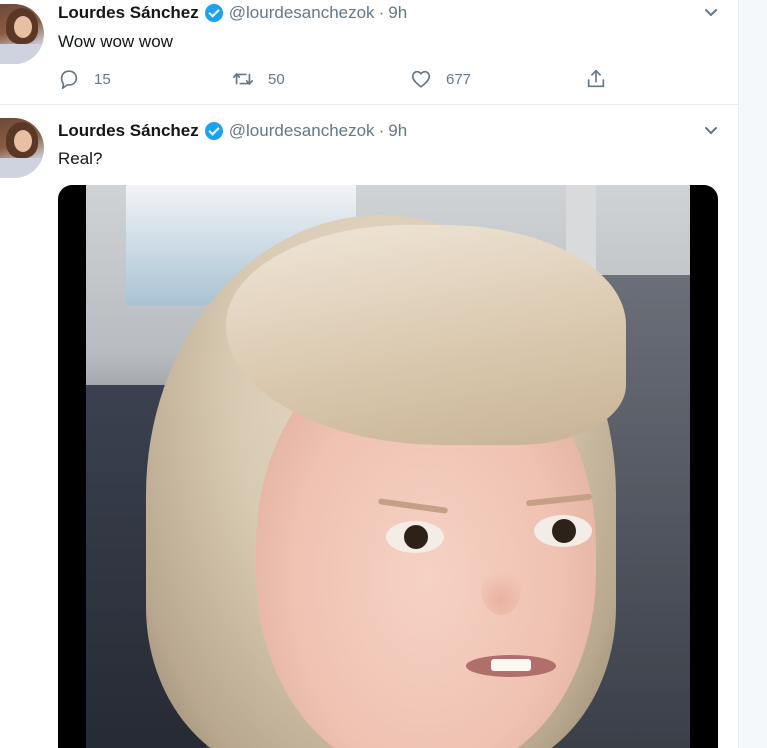 Image resolution: width=767 pixels, height=748 pixels. Describe the element at coordinates (276, 79) in the screenshot. I see `retweet-count: 50` at that location.